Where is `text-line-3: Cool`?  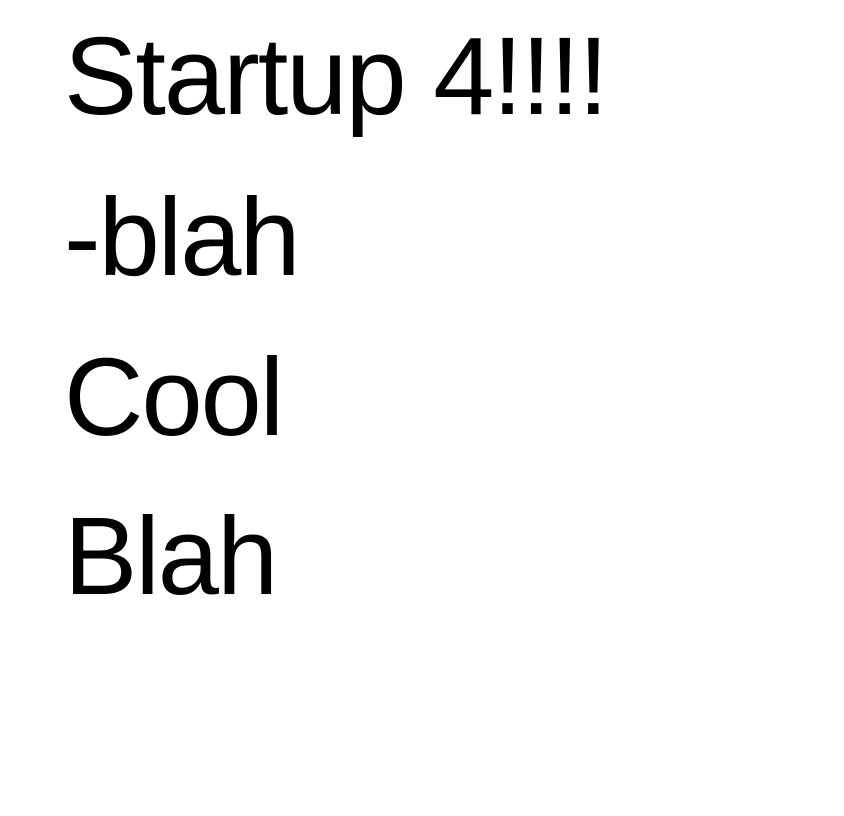
text-line-3: Cool is located at coordinates (174, 397).